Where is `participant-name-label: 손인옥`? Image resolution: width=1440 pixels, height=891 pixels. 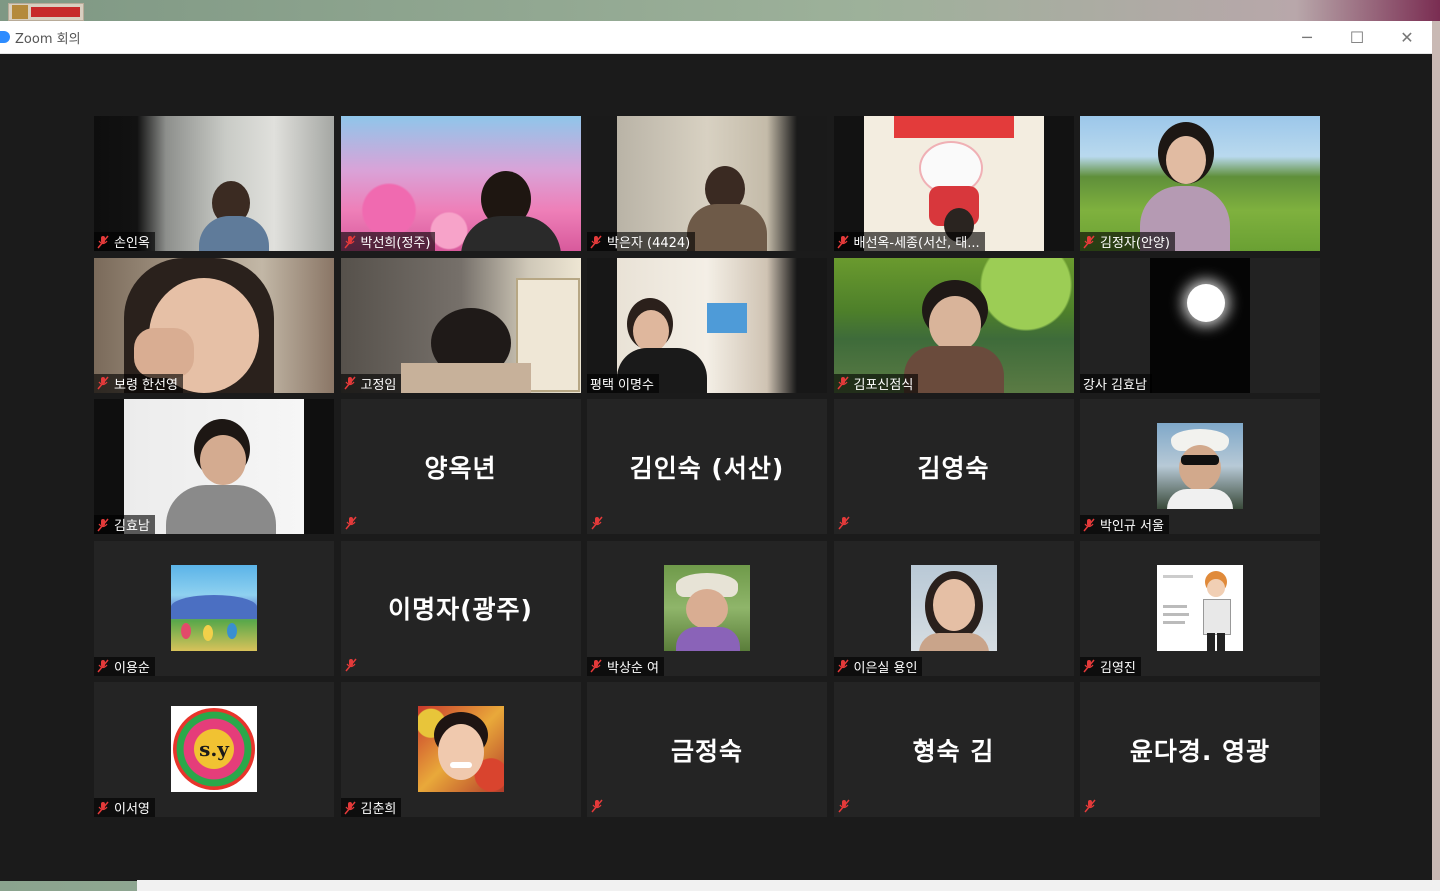 participant-name-label: 손인옥 is located at coordinates (124, 241).